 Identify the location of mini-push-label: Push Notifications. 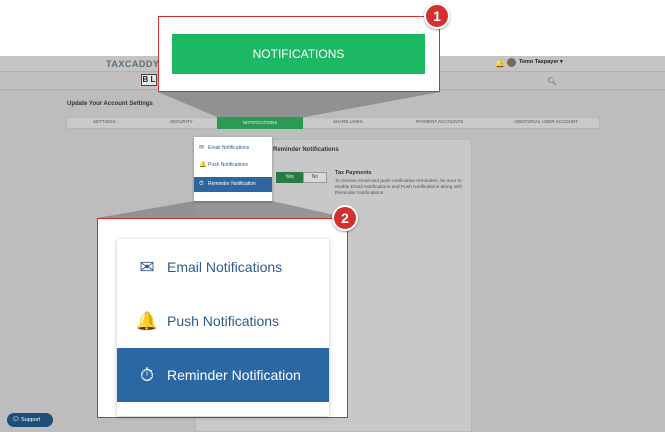
(228, 165).